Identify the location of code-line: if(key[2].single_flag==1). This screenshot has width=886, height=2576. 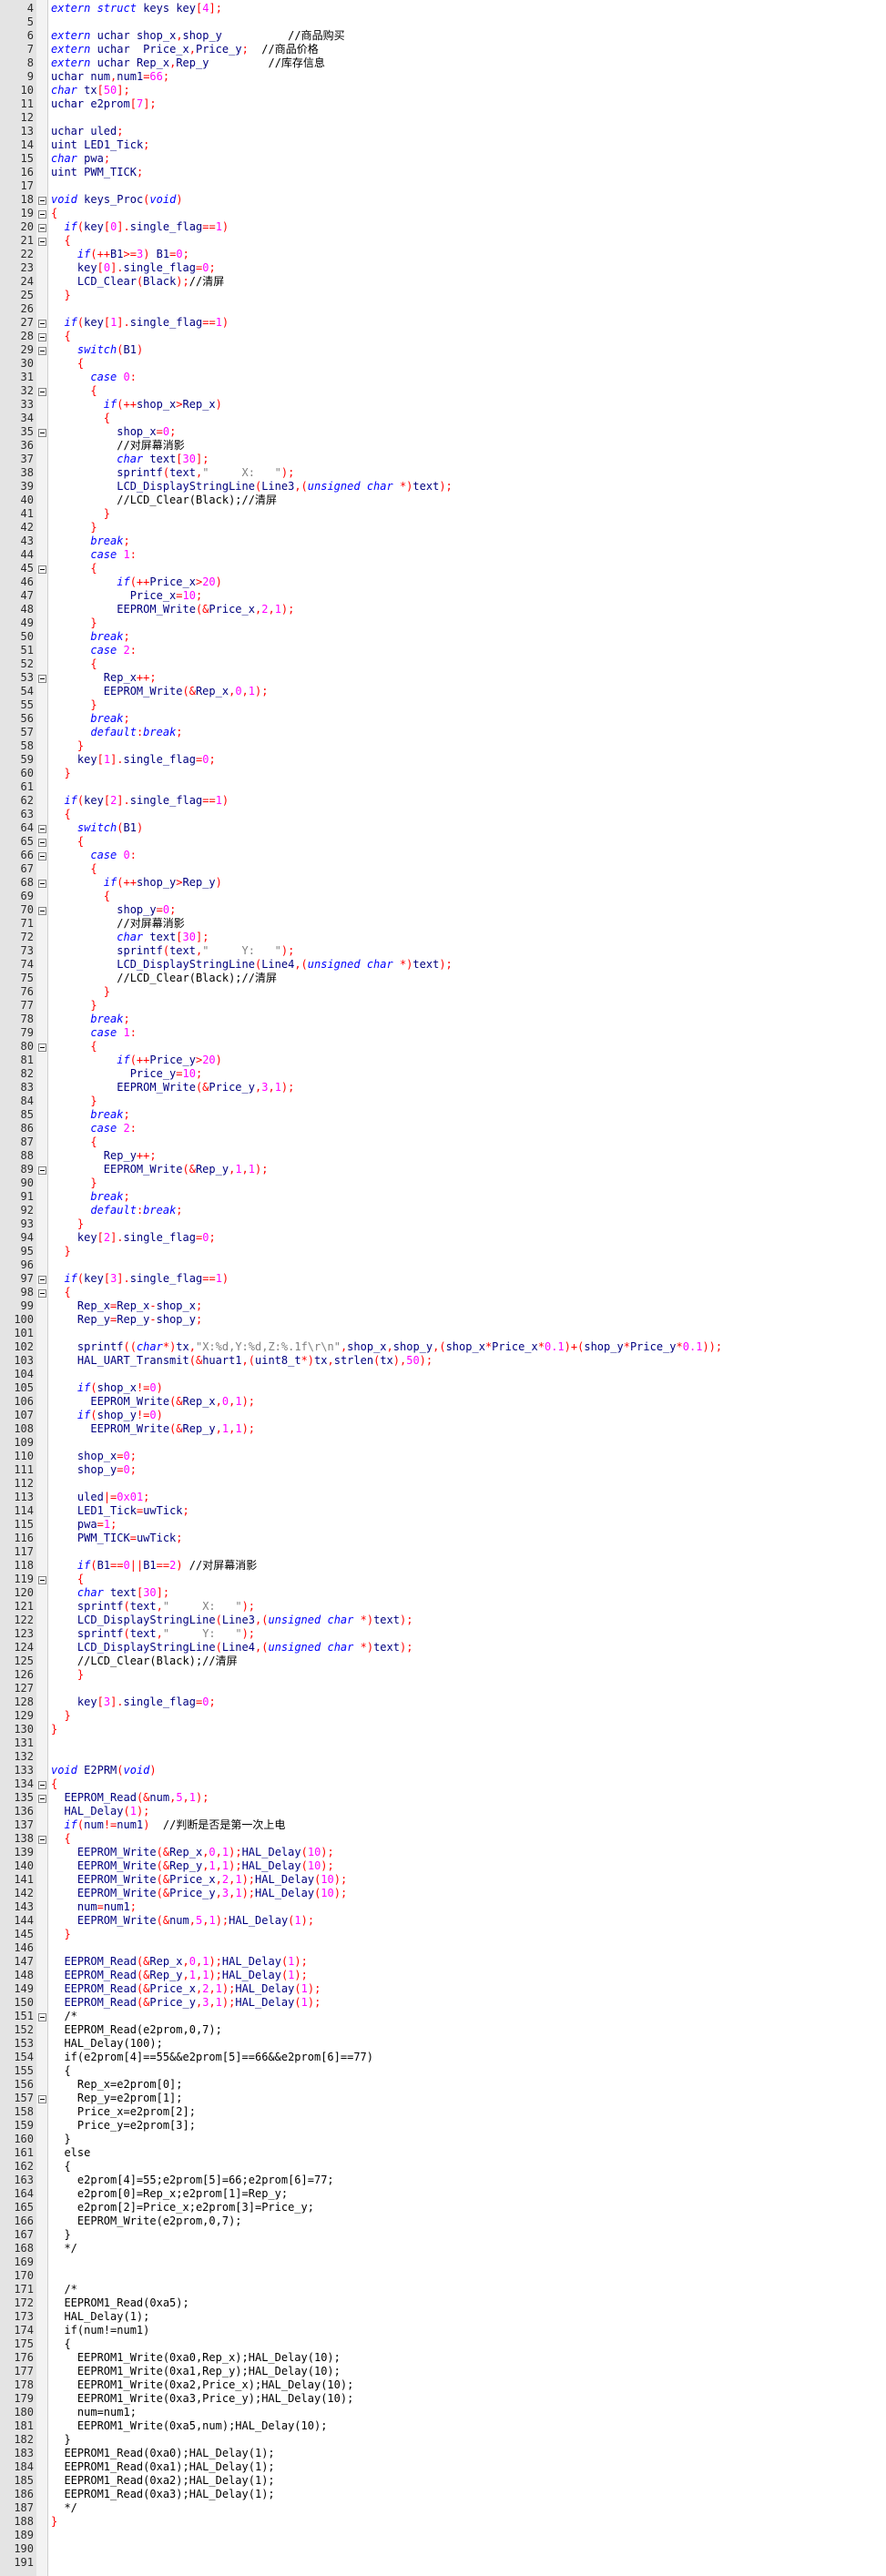
(140, 801).